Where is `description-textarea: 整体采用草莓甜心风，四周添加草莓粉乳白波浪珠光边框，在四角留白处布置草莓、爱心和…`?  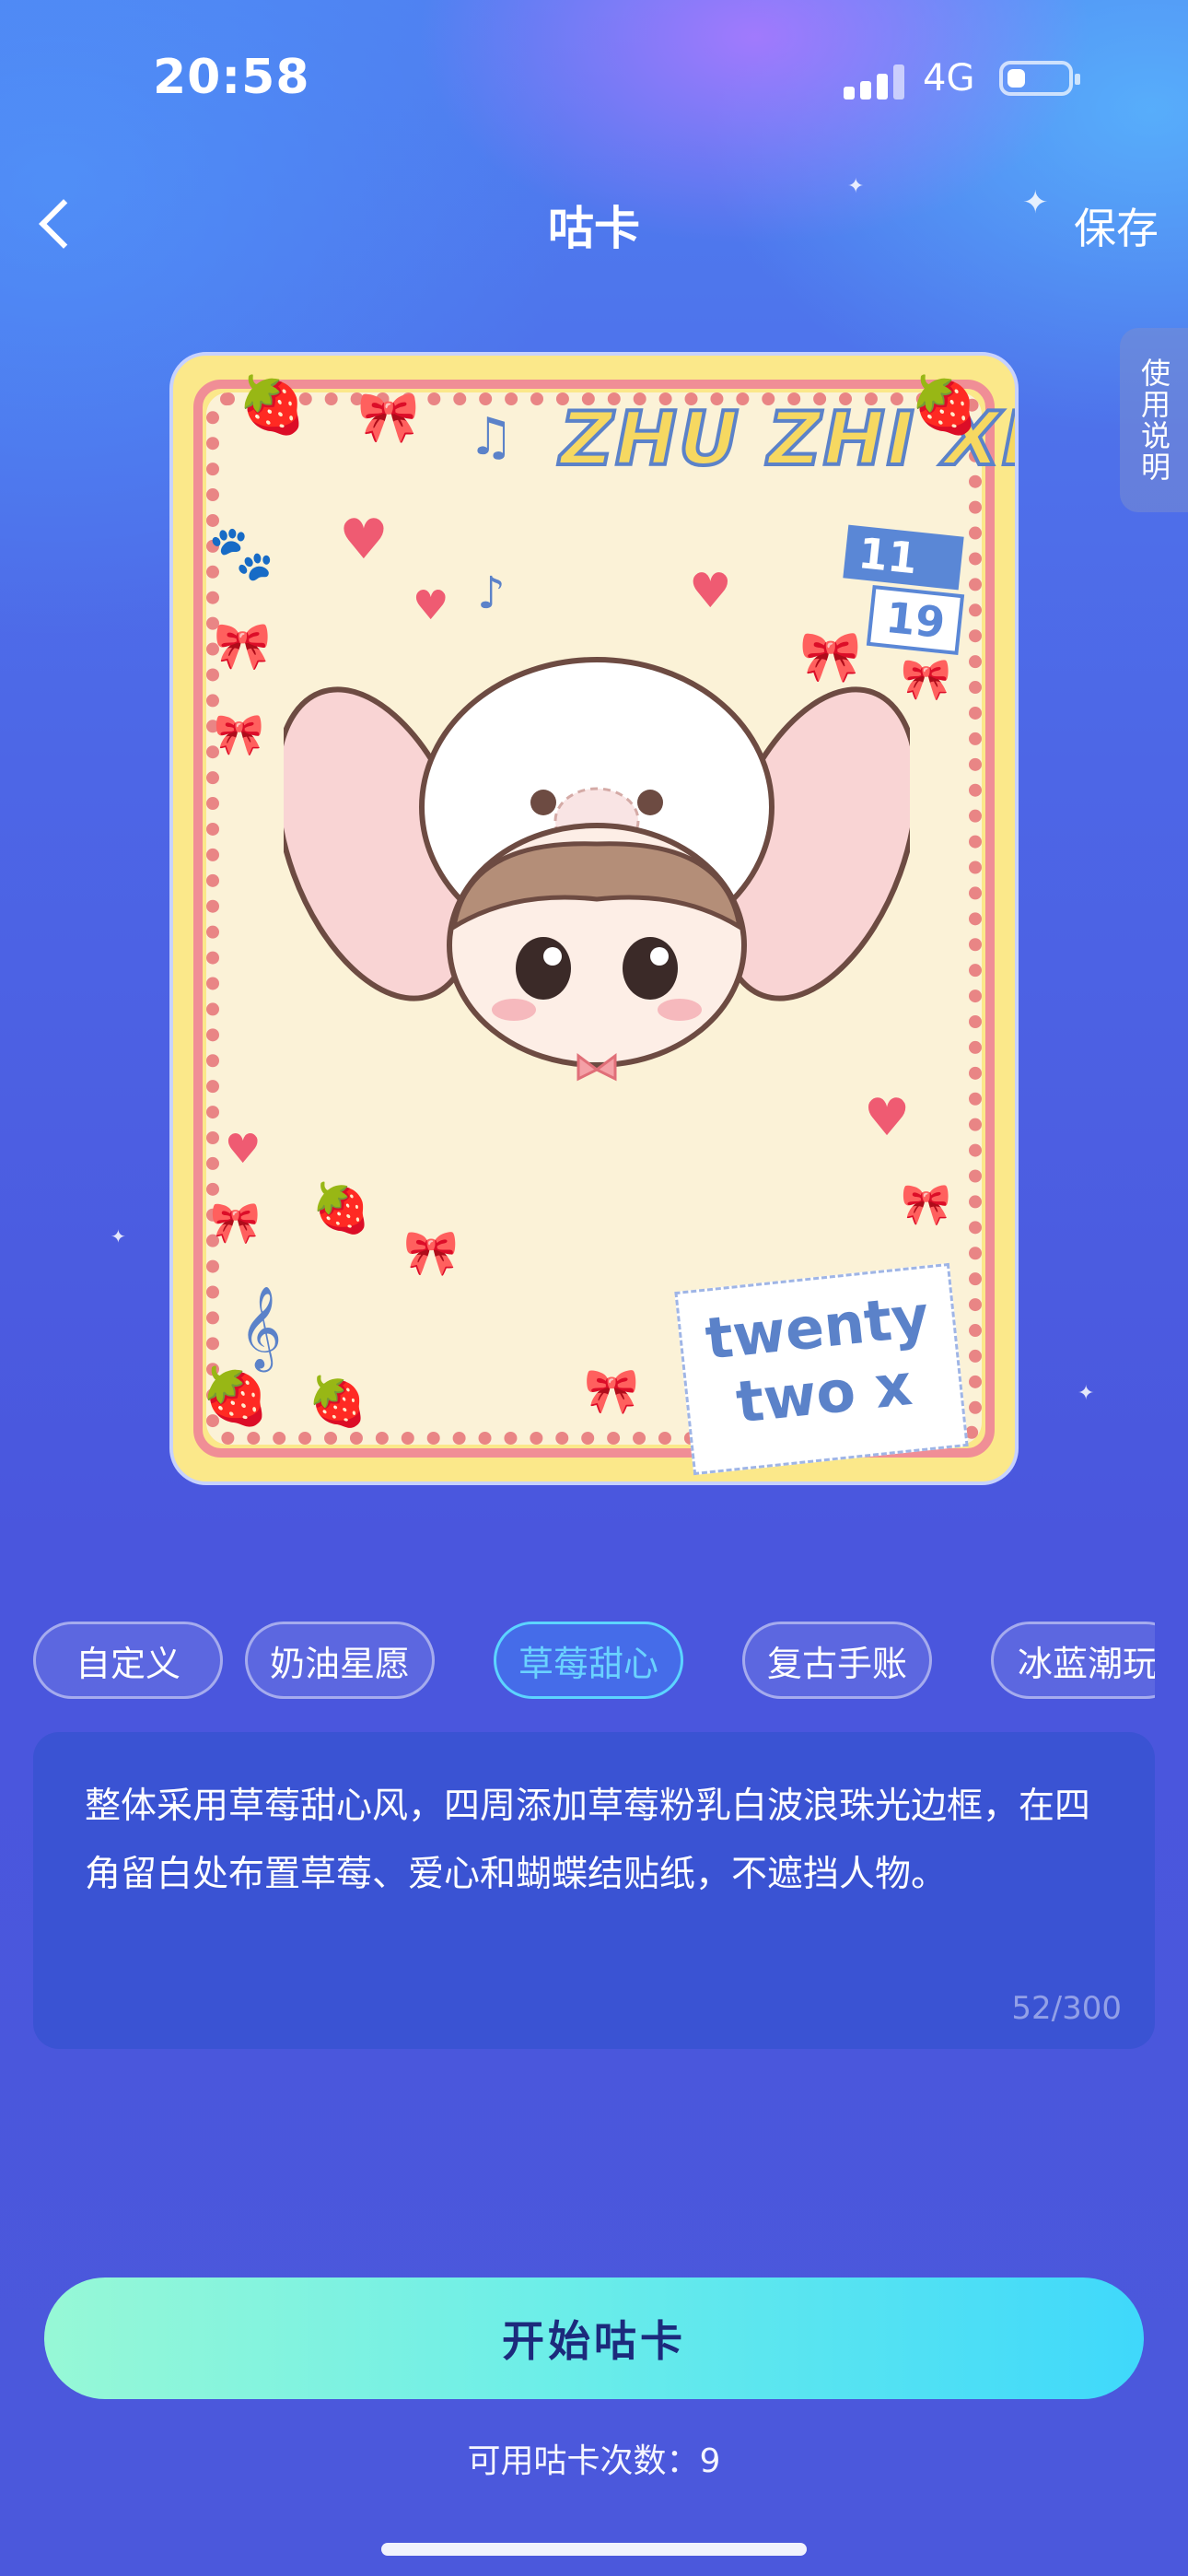
description-textarea: 整体采用草莓甜心风，四周添加草莓粉乳白波浪珠光边框，在四角留白处布置草莓、爱心和… is located at coordinates (594, 1891).